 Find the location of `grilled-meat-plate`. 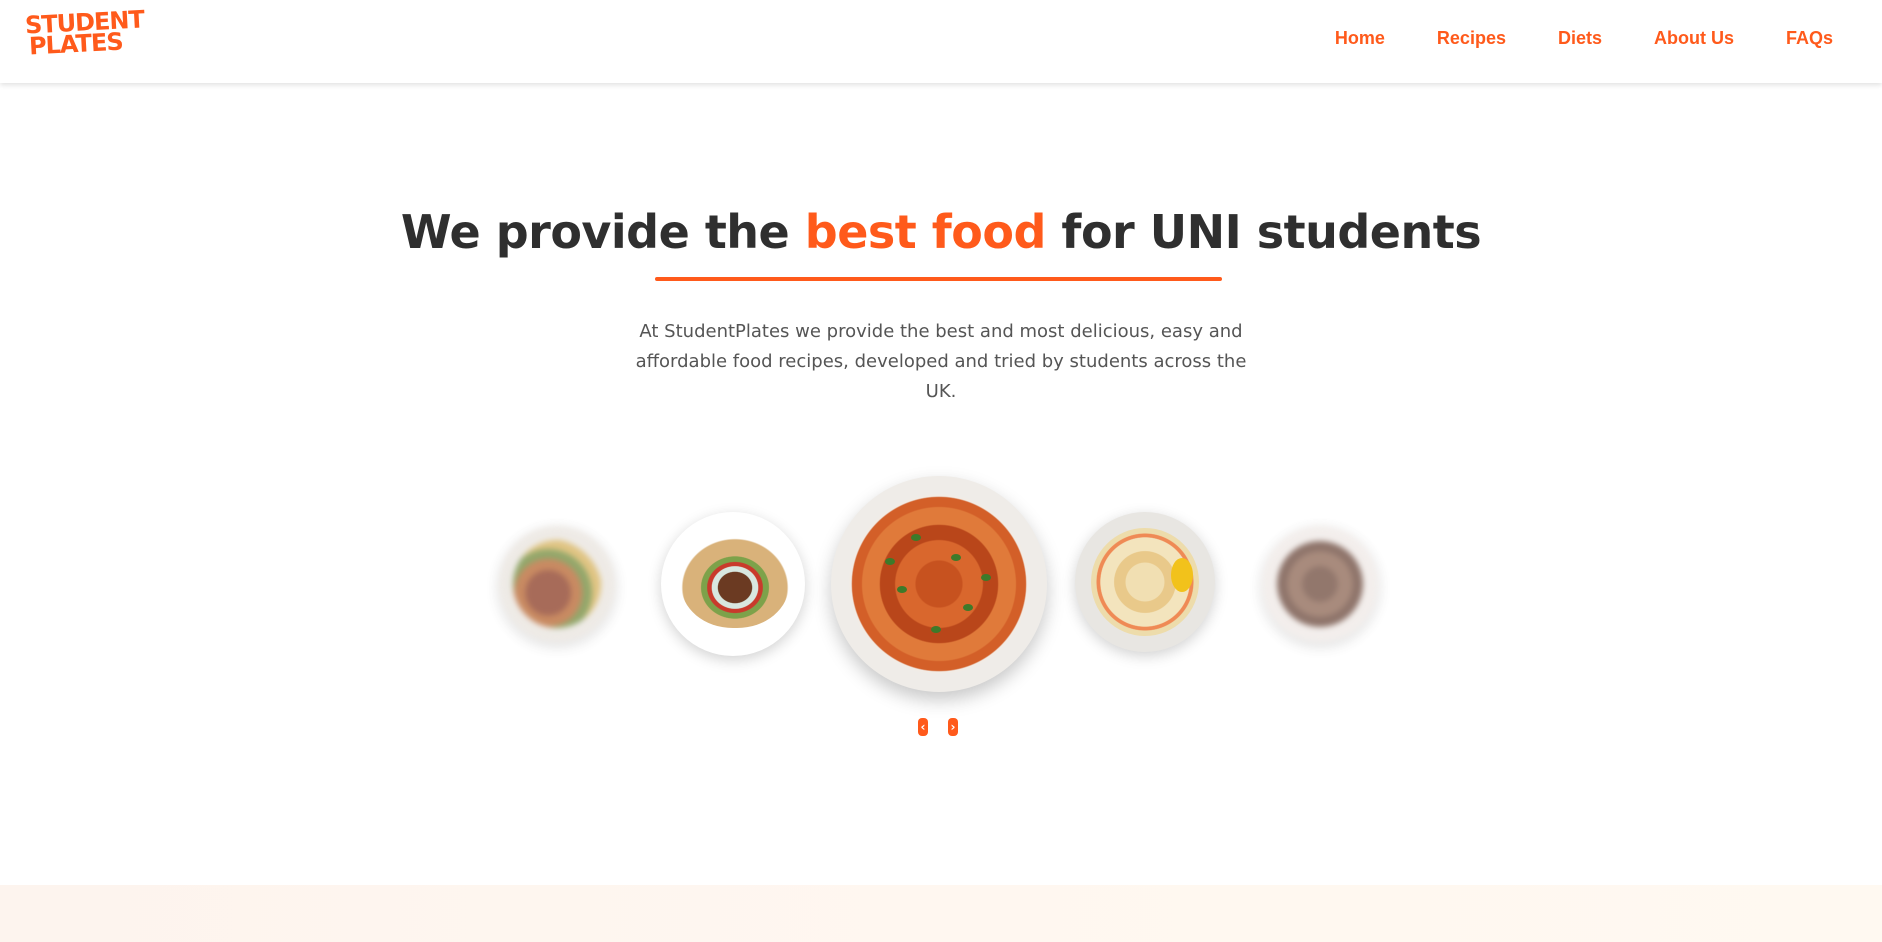

grilled-meat-plate is located at coordinates (557, 584).